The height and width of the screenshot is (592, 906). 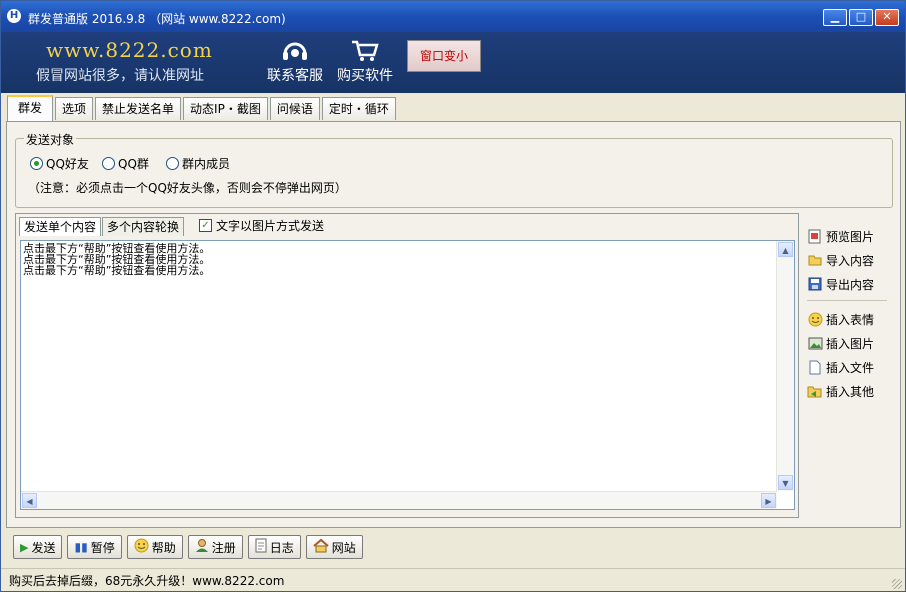 I want to click on insert-file-button: 插入文件, so click(x=848, y=367).